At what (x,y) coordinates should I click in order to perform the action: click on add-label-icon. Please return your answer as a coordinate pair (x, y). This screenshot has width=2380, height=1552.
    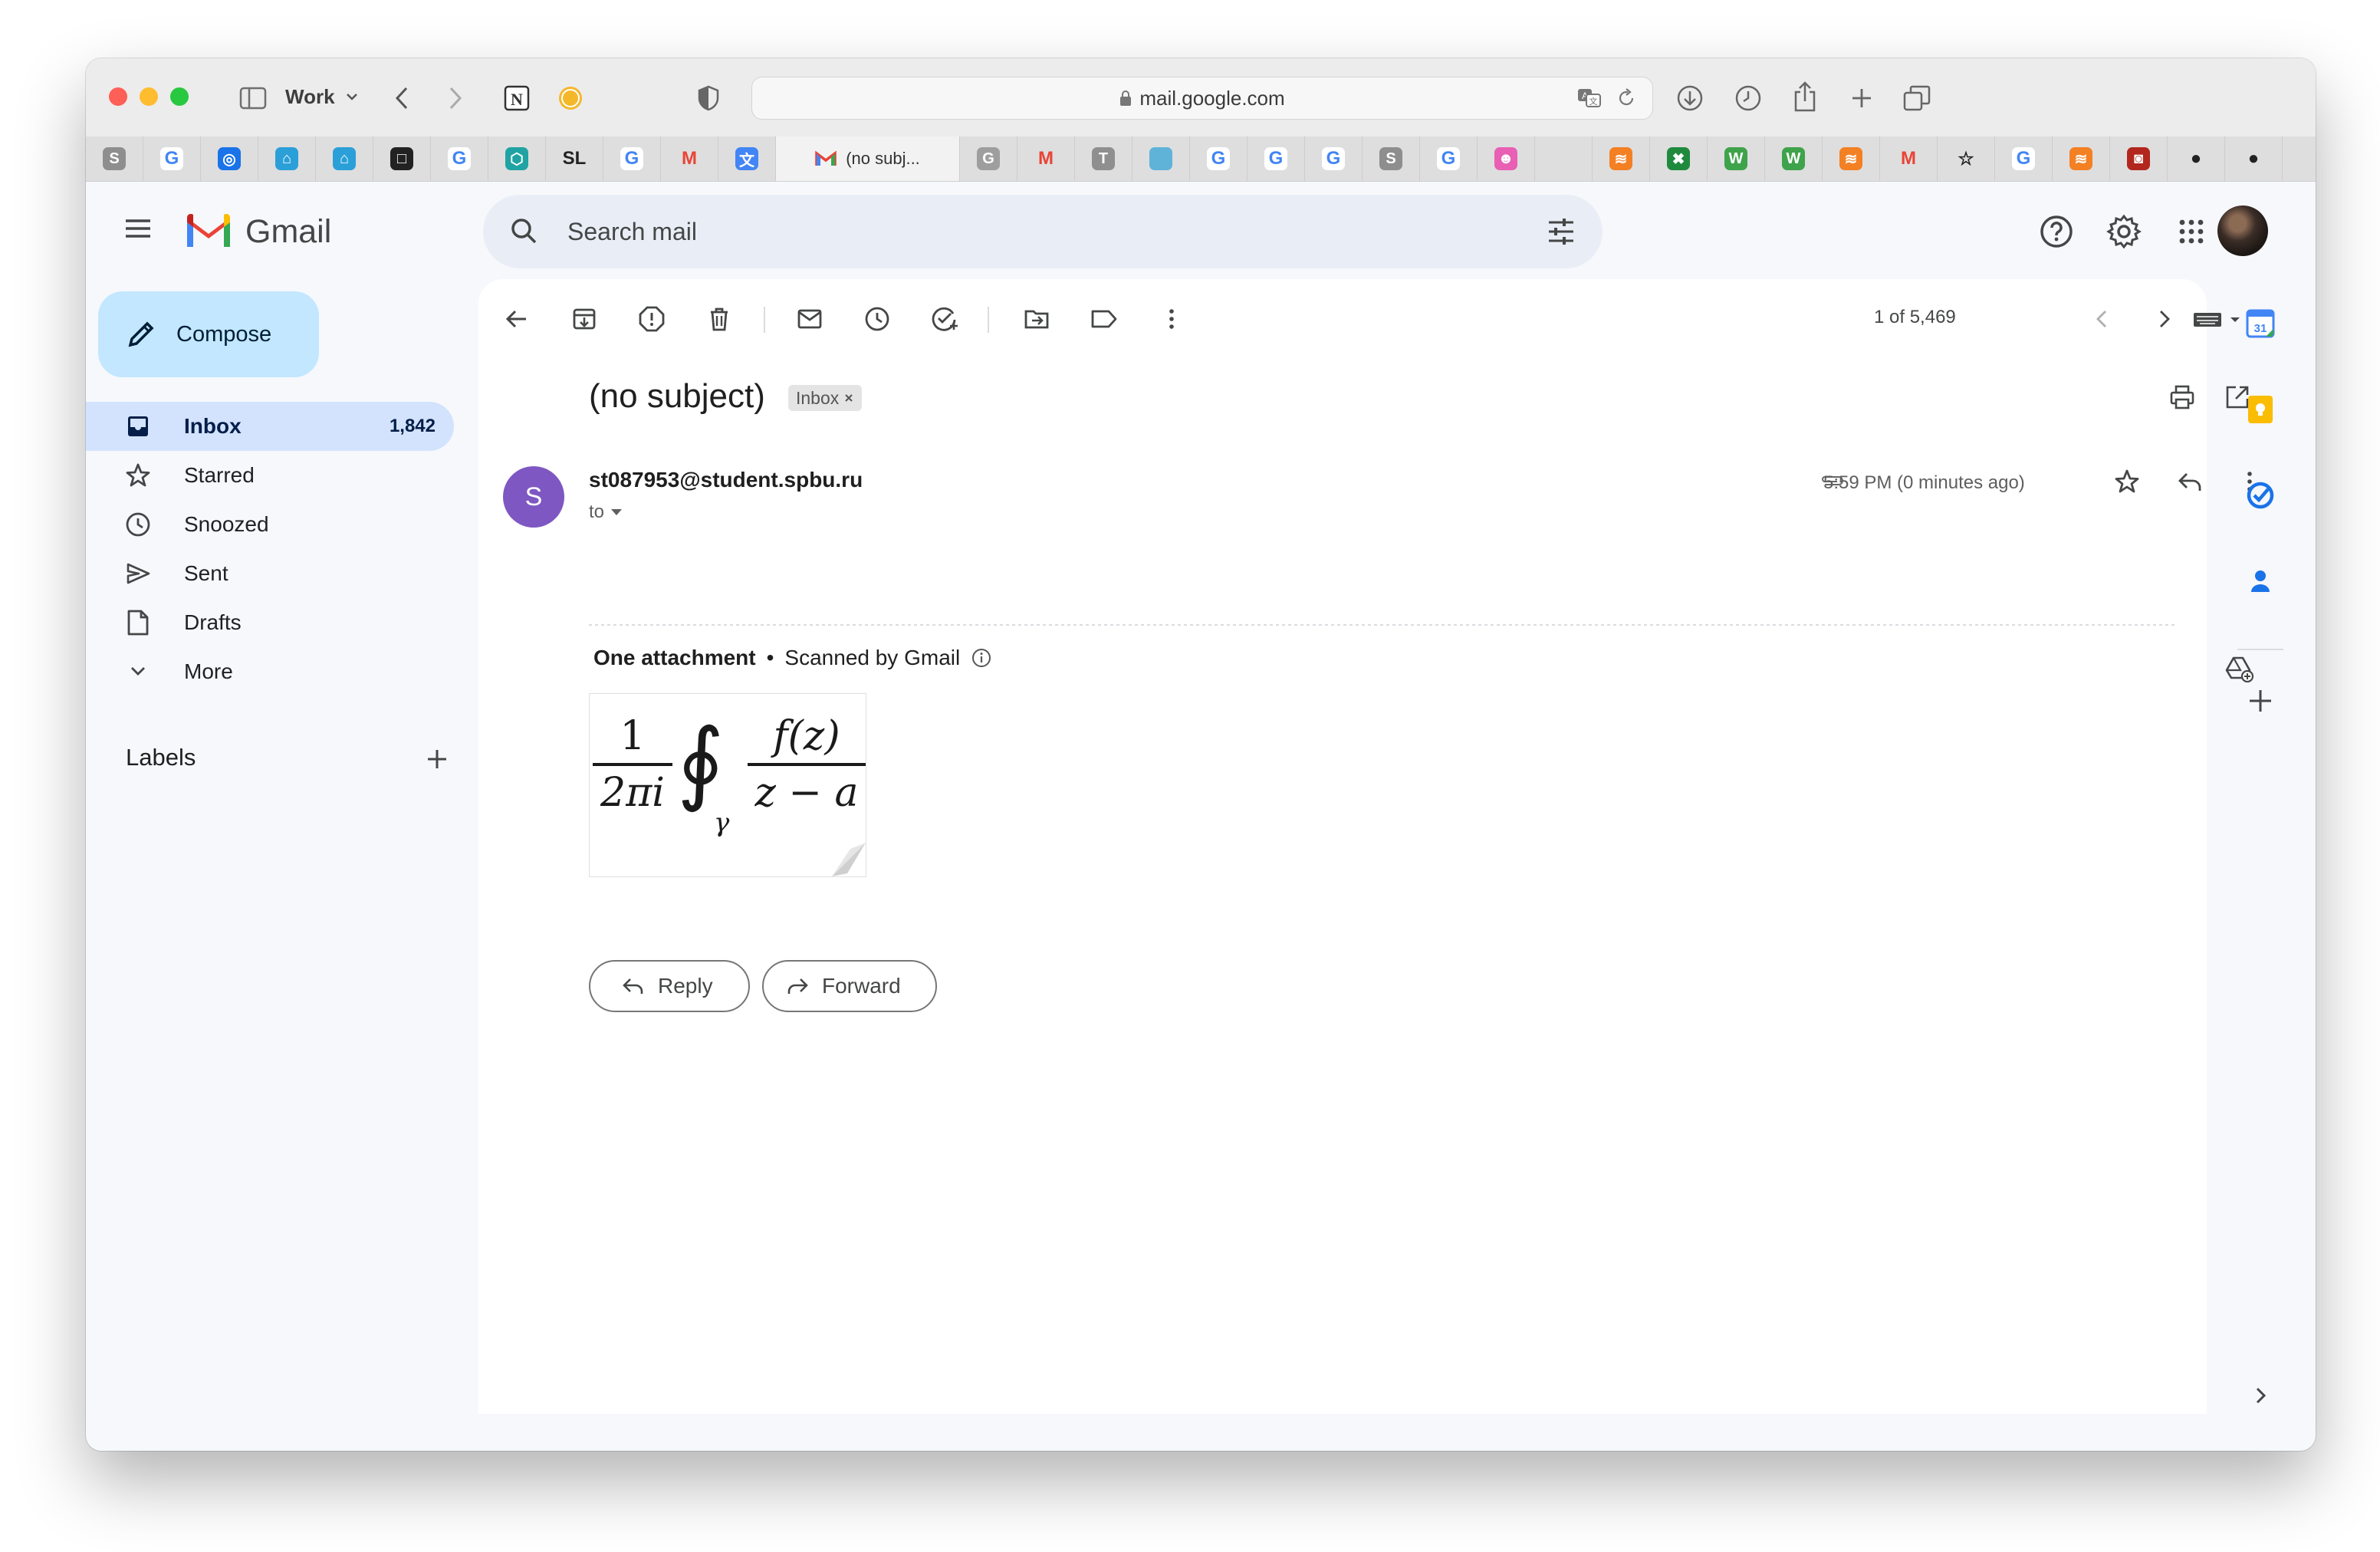
    Looking at the image, I should click on (437, 759).